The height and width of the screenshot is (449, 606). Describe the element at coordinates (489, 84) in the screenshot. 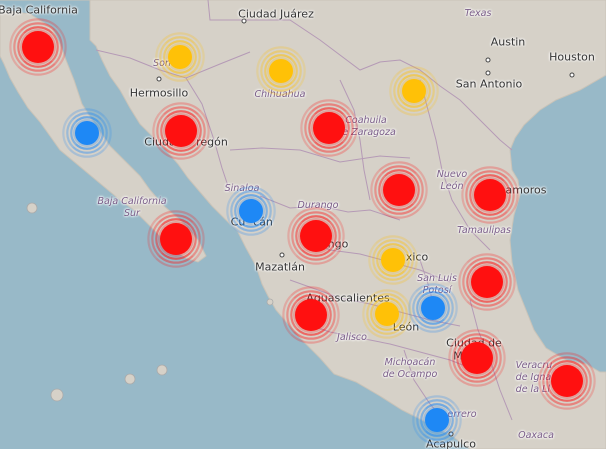

I see `label-san-antonio: San Antonio` at that location.